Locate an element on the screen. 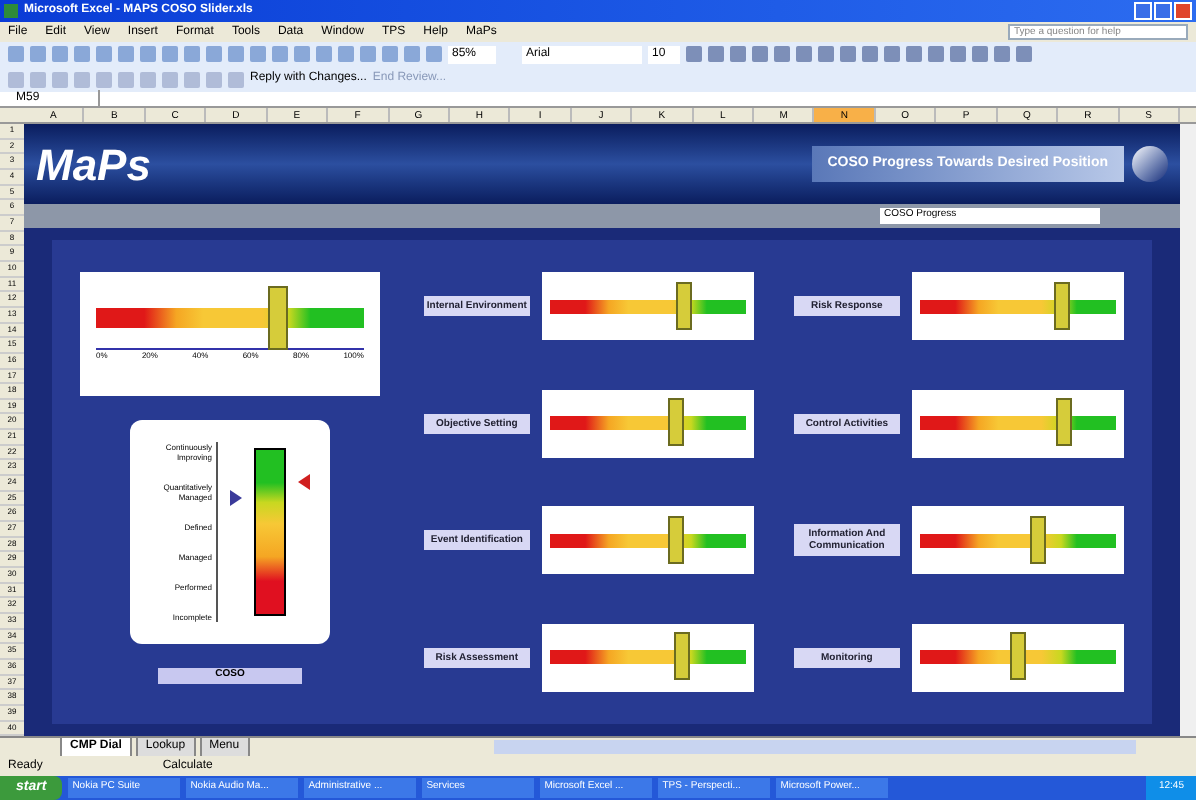 The image size is (1196, 800). globe-icon is located at coordinates (1150, 164).